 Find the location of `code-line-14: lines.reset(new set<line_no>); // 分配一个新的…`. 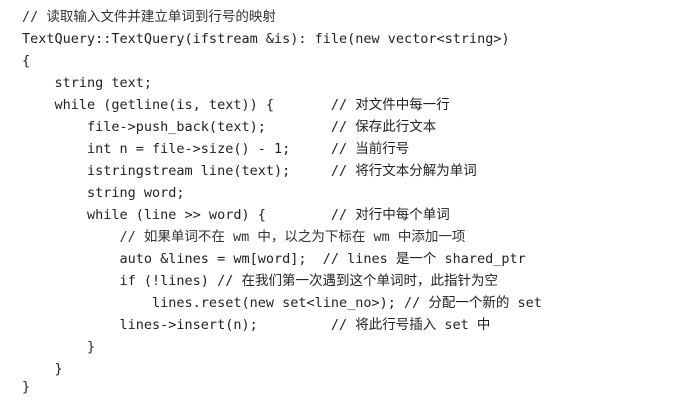

code-line-14: lines.reset(new set<line_no>); // 分配一个新的… is located at coordinates (282, 303).